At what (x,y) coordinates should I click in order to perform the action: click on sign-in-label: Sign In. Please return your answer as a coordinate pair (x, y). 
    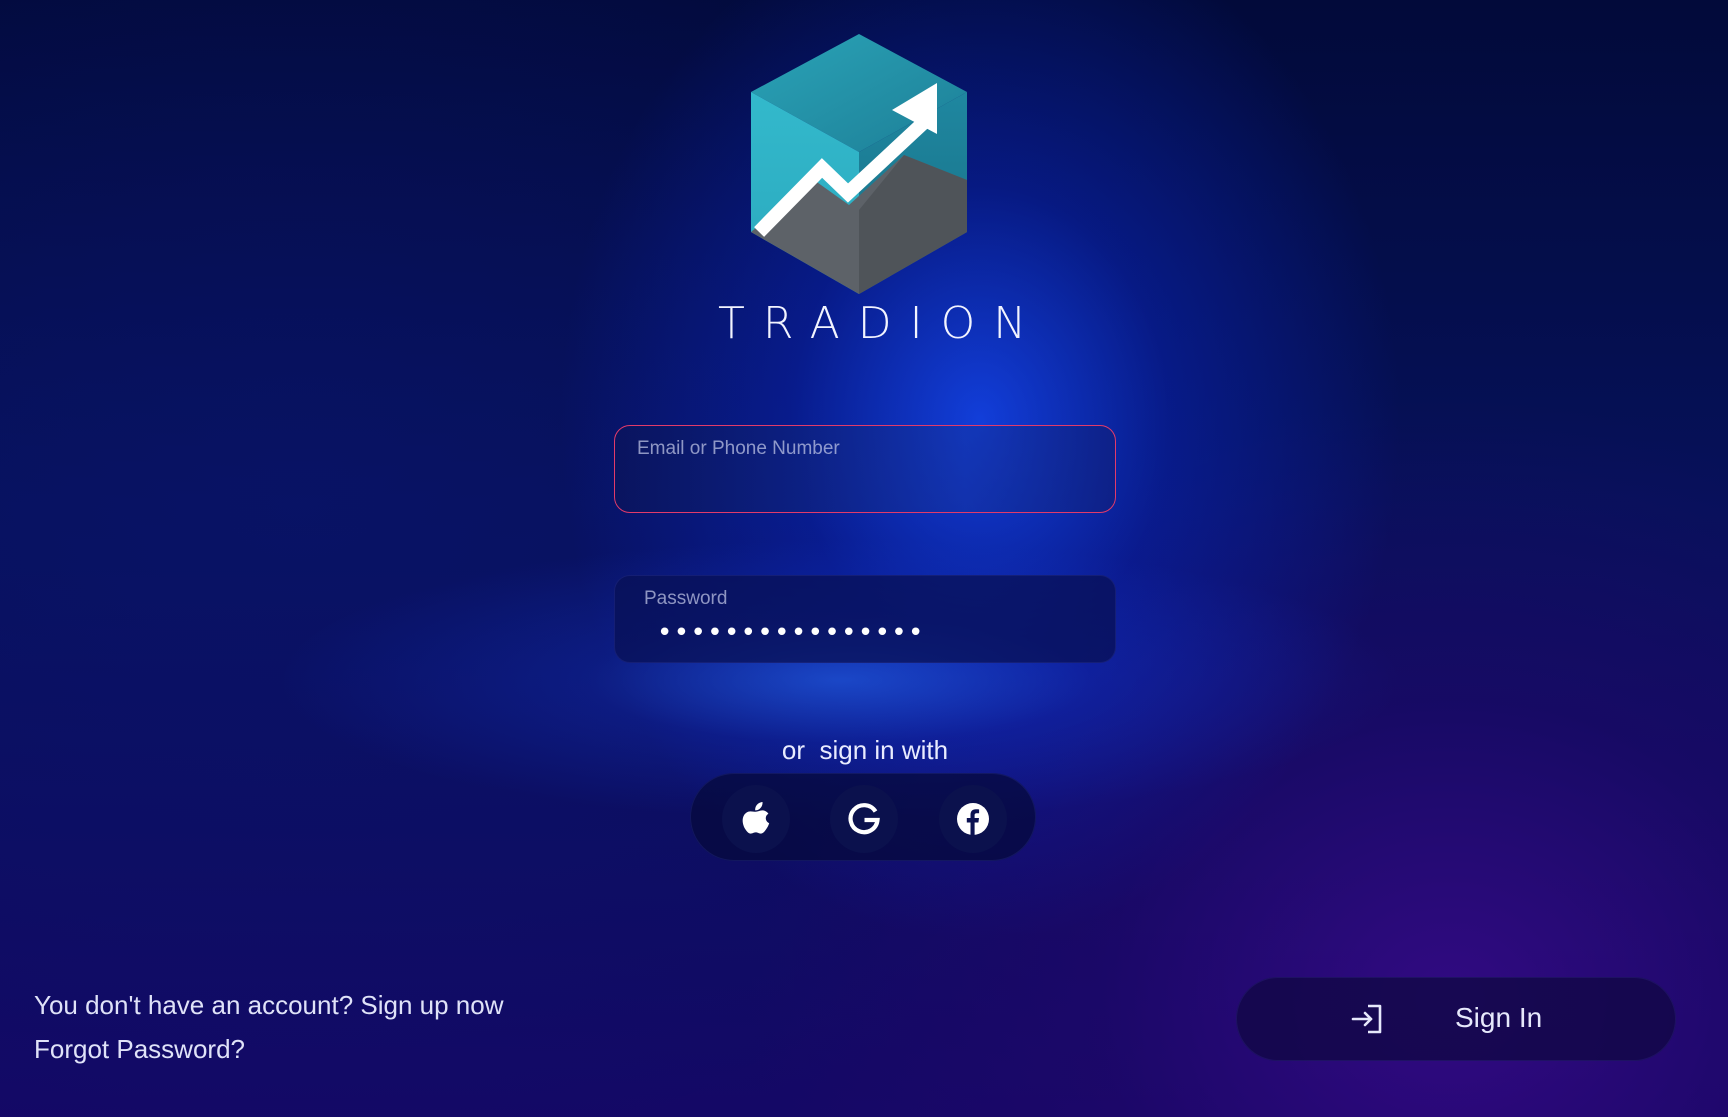
    Looking at the image, I should click on (1499, 1017).